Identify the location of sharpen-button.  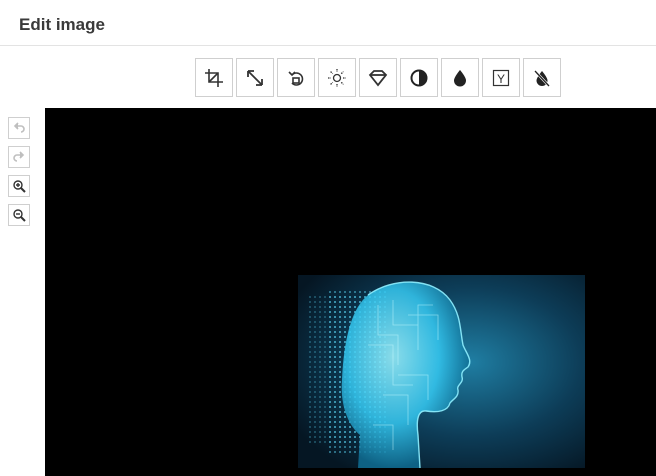
(378, 77).